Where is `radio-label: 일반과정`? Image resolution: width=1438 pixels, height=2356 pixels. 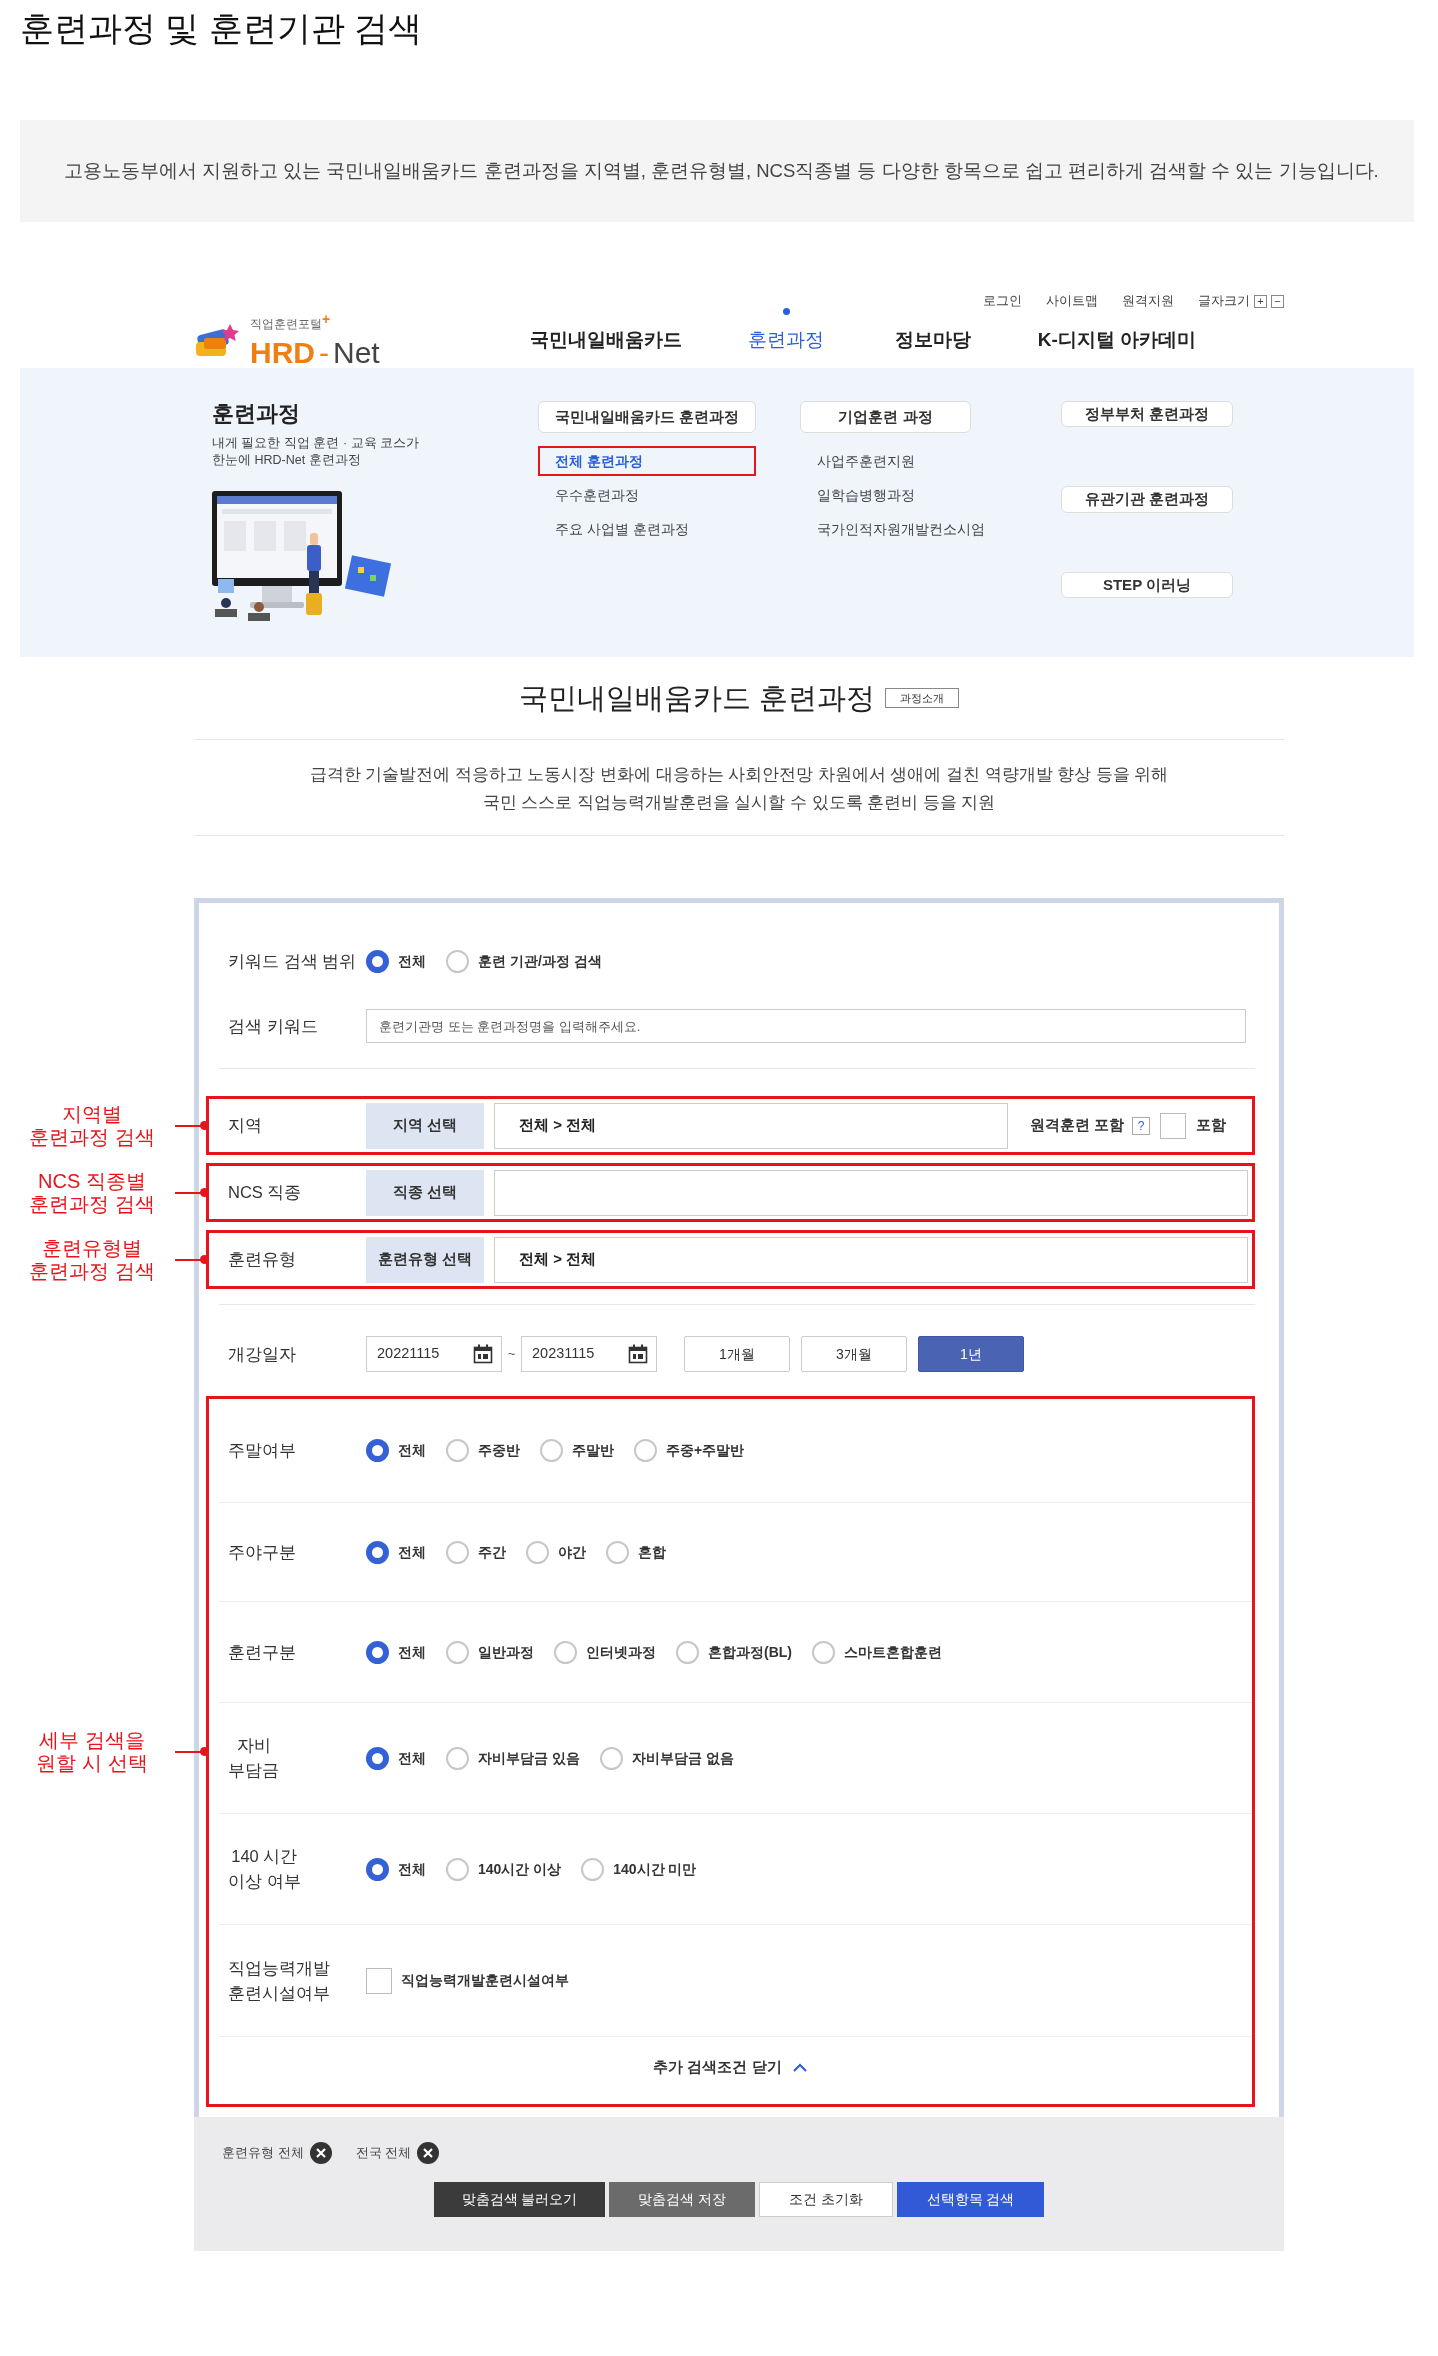
radio-label: 일반과정 is located at coordinates (506, 1652).